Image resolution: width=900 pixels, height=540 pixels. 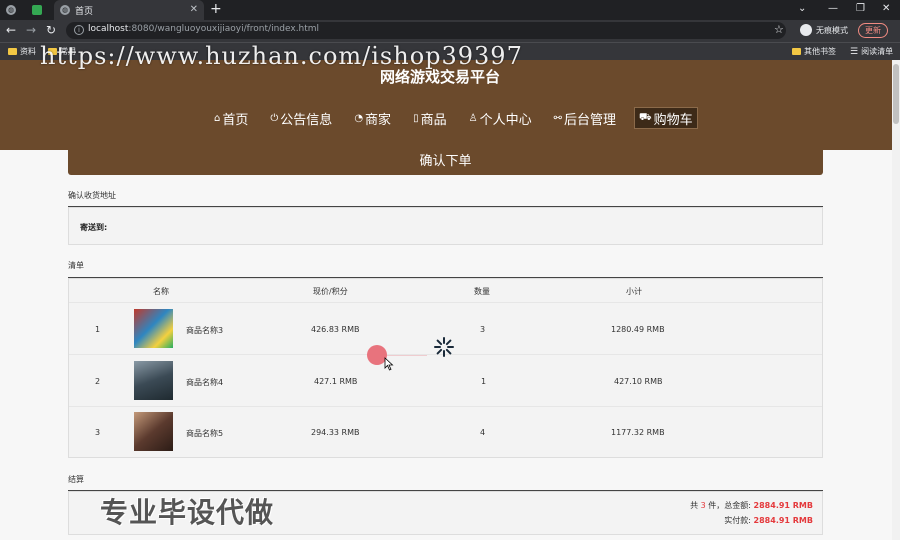 I want to click on sheet-icon, so click(x=37, y=10).